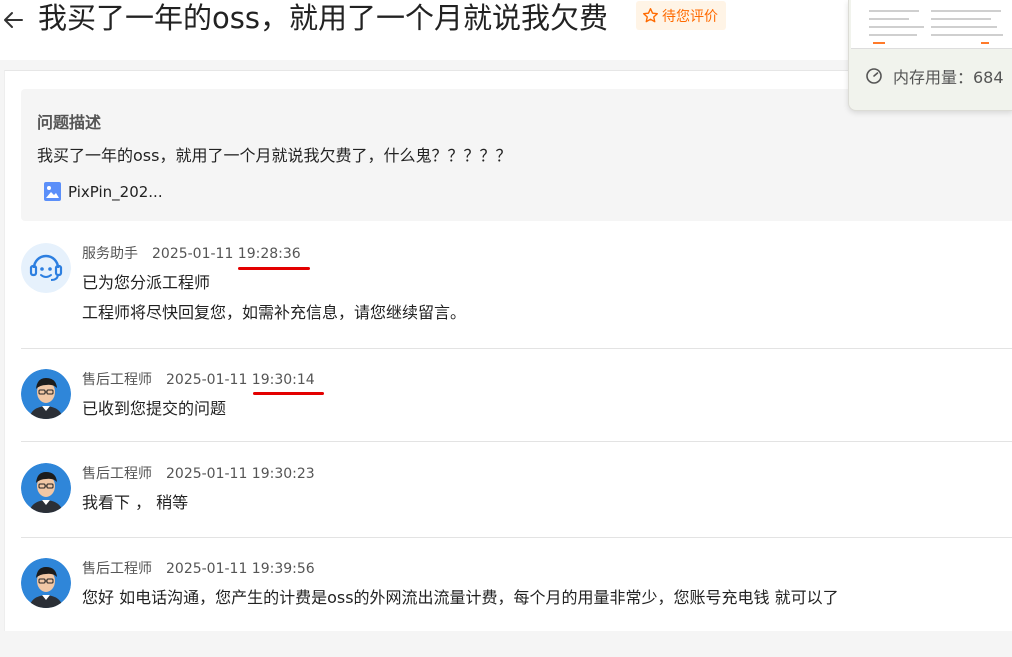 The width and height of the screenshot is (1012, 657). I want to click on arrow-left-icon, so click(14, 20).